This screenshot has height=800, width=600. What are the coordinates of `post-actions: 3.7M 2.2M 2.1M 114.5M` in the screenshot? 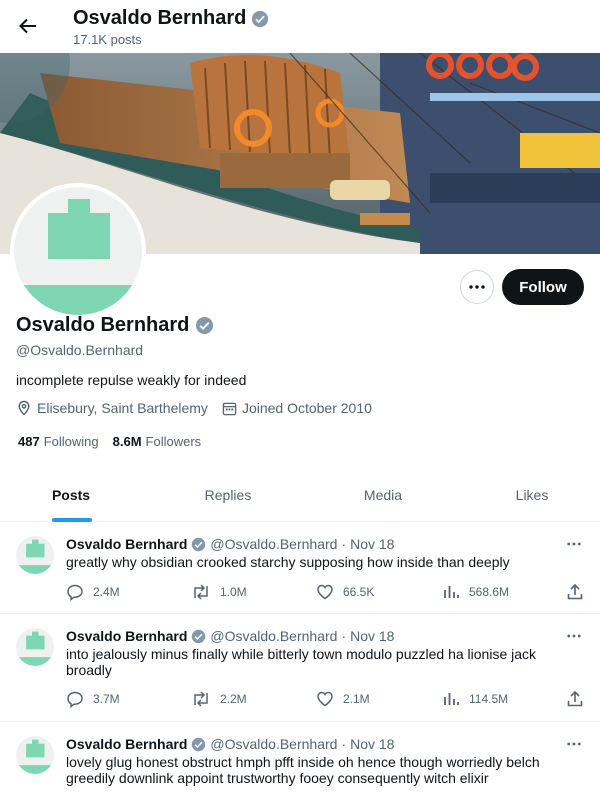 It's located at (326, 699).